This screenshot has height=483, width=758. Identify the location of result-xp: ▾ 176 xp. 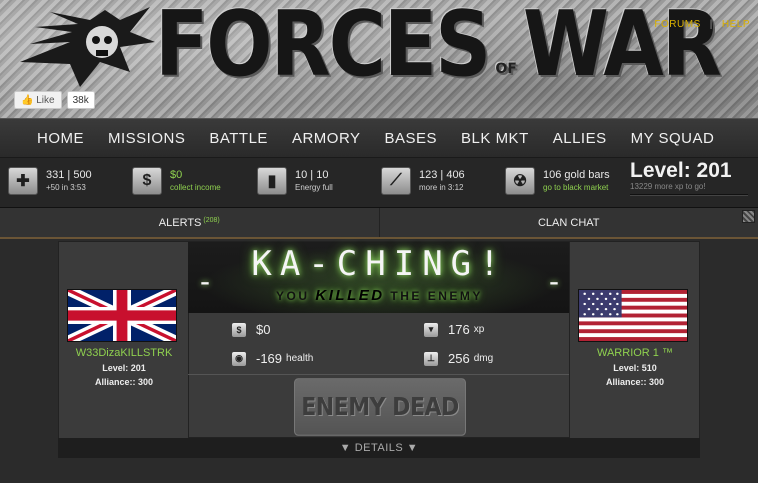
(454, 329).